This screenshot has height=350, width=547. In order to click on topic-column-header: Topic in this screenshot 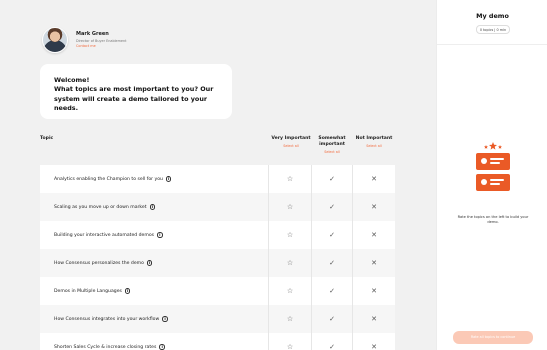, I will do `click(47, 138)`.